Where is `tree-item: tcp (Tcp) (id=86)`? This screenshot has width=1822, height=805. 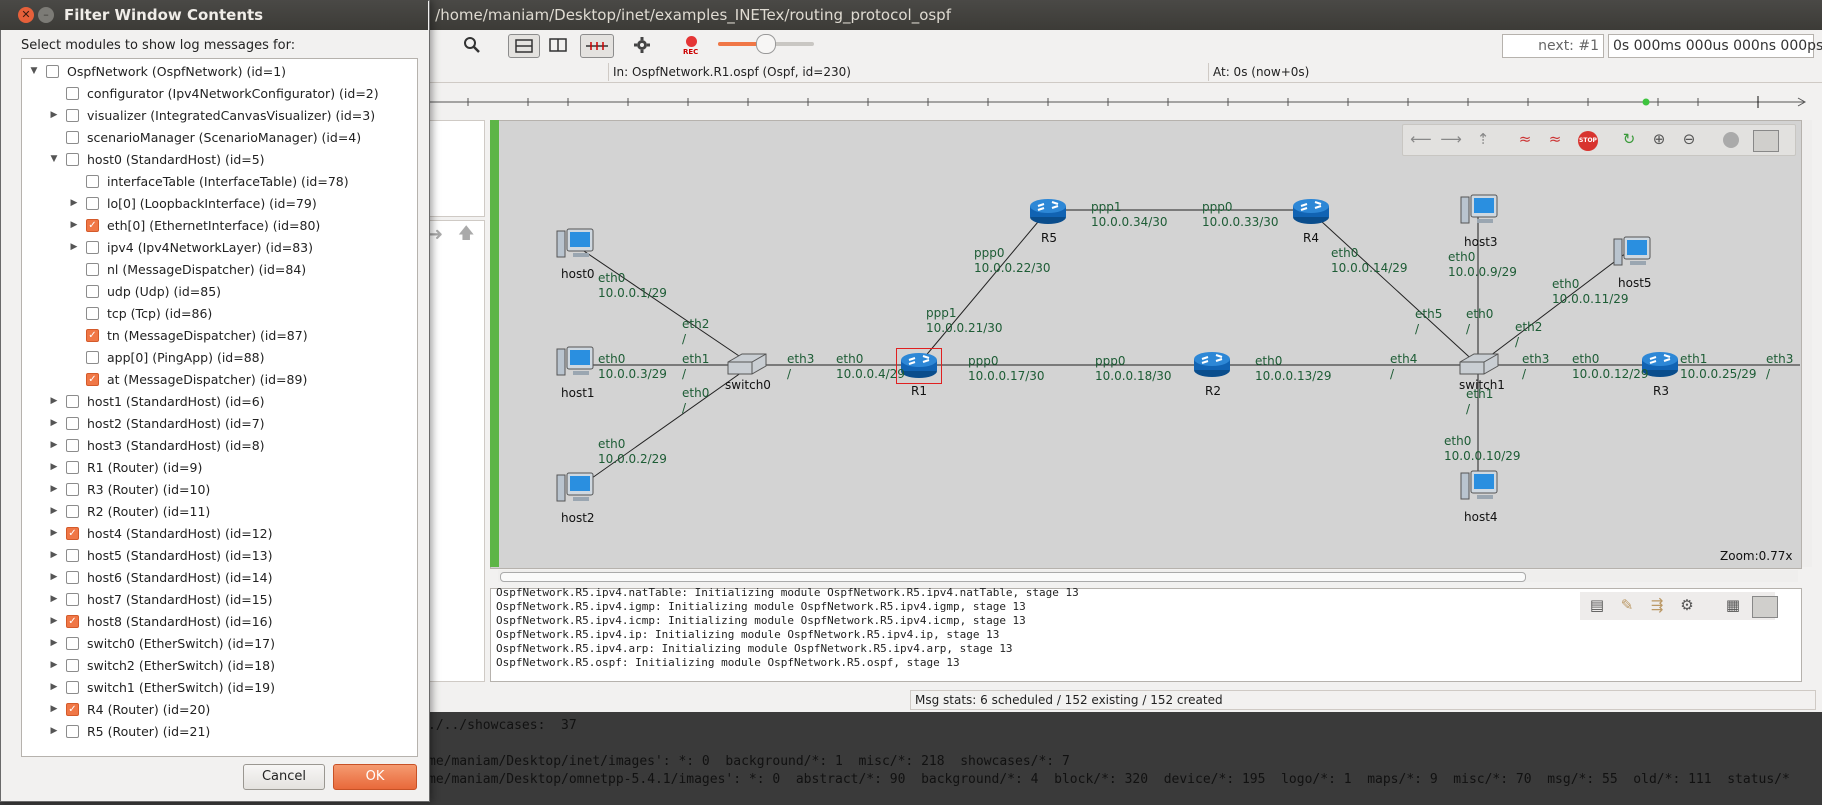
tree-item: tcp (Tcp) (id=86) is located at coordinates (140, 313).